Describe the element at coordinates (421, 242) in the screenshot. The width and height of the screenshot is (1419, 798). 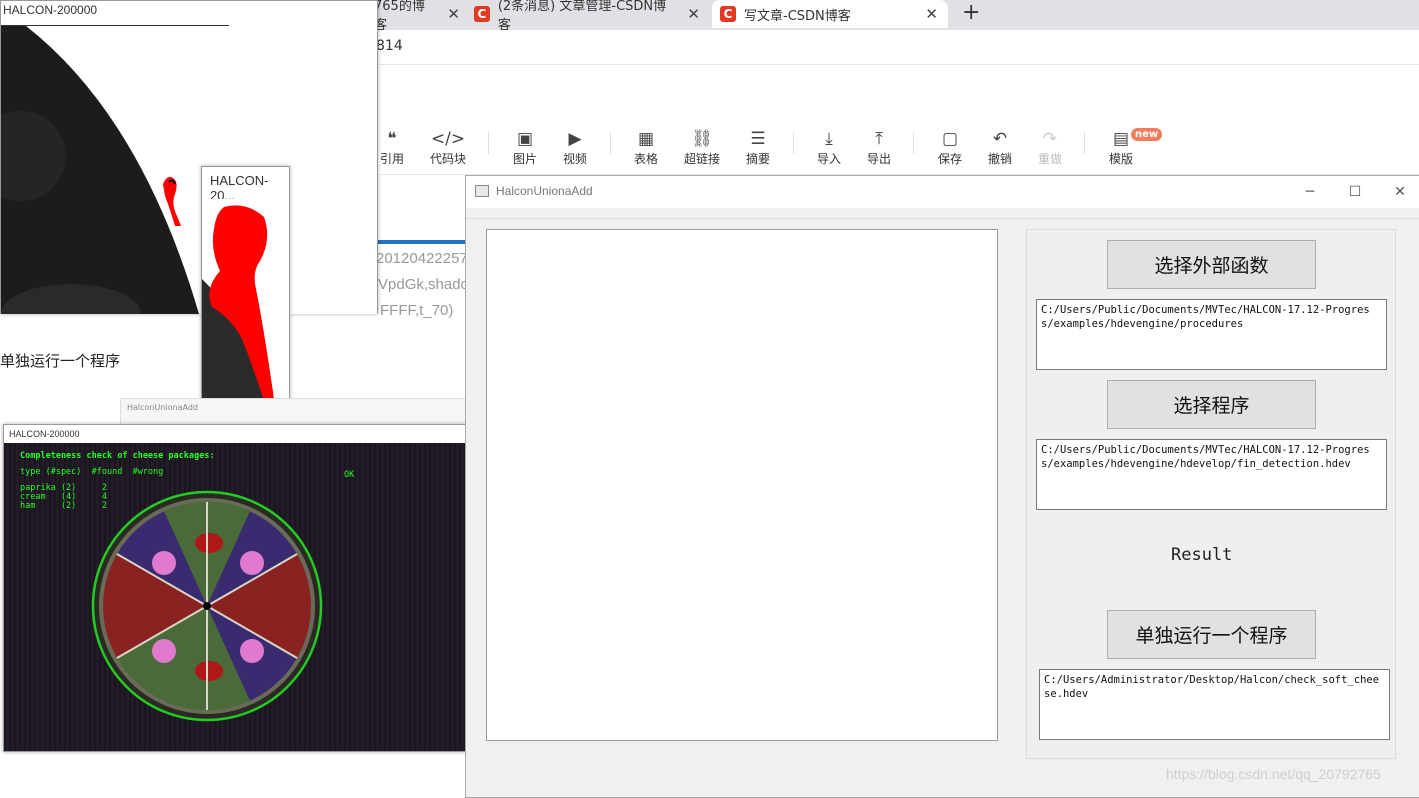
I see `editor-accent-line` at that location.